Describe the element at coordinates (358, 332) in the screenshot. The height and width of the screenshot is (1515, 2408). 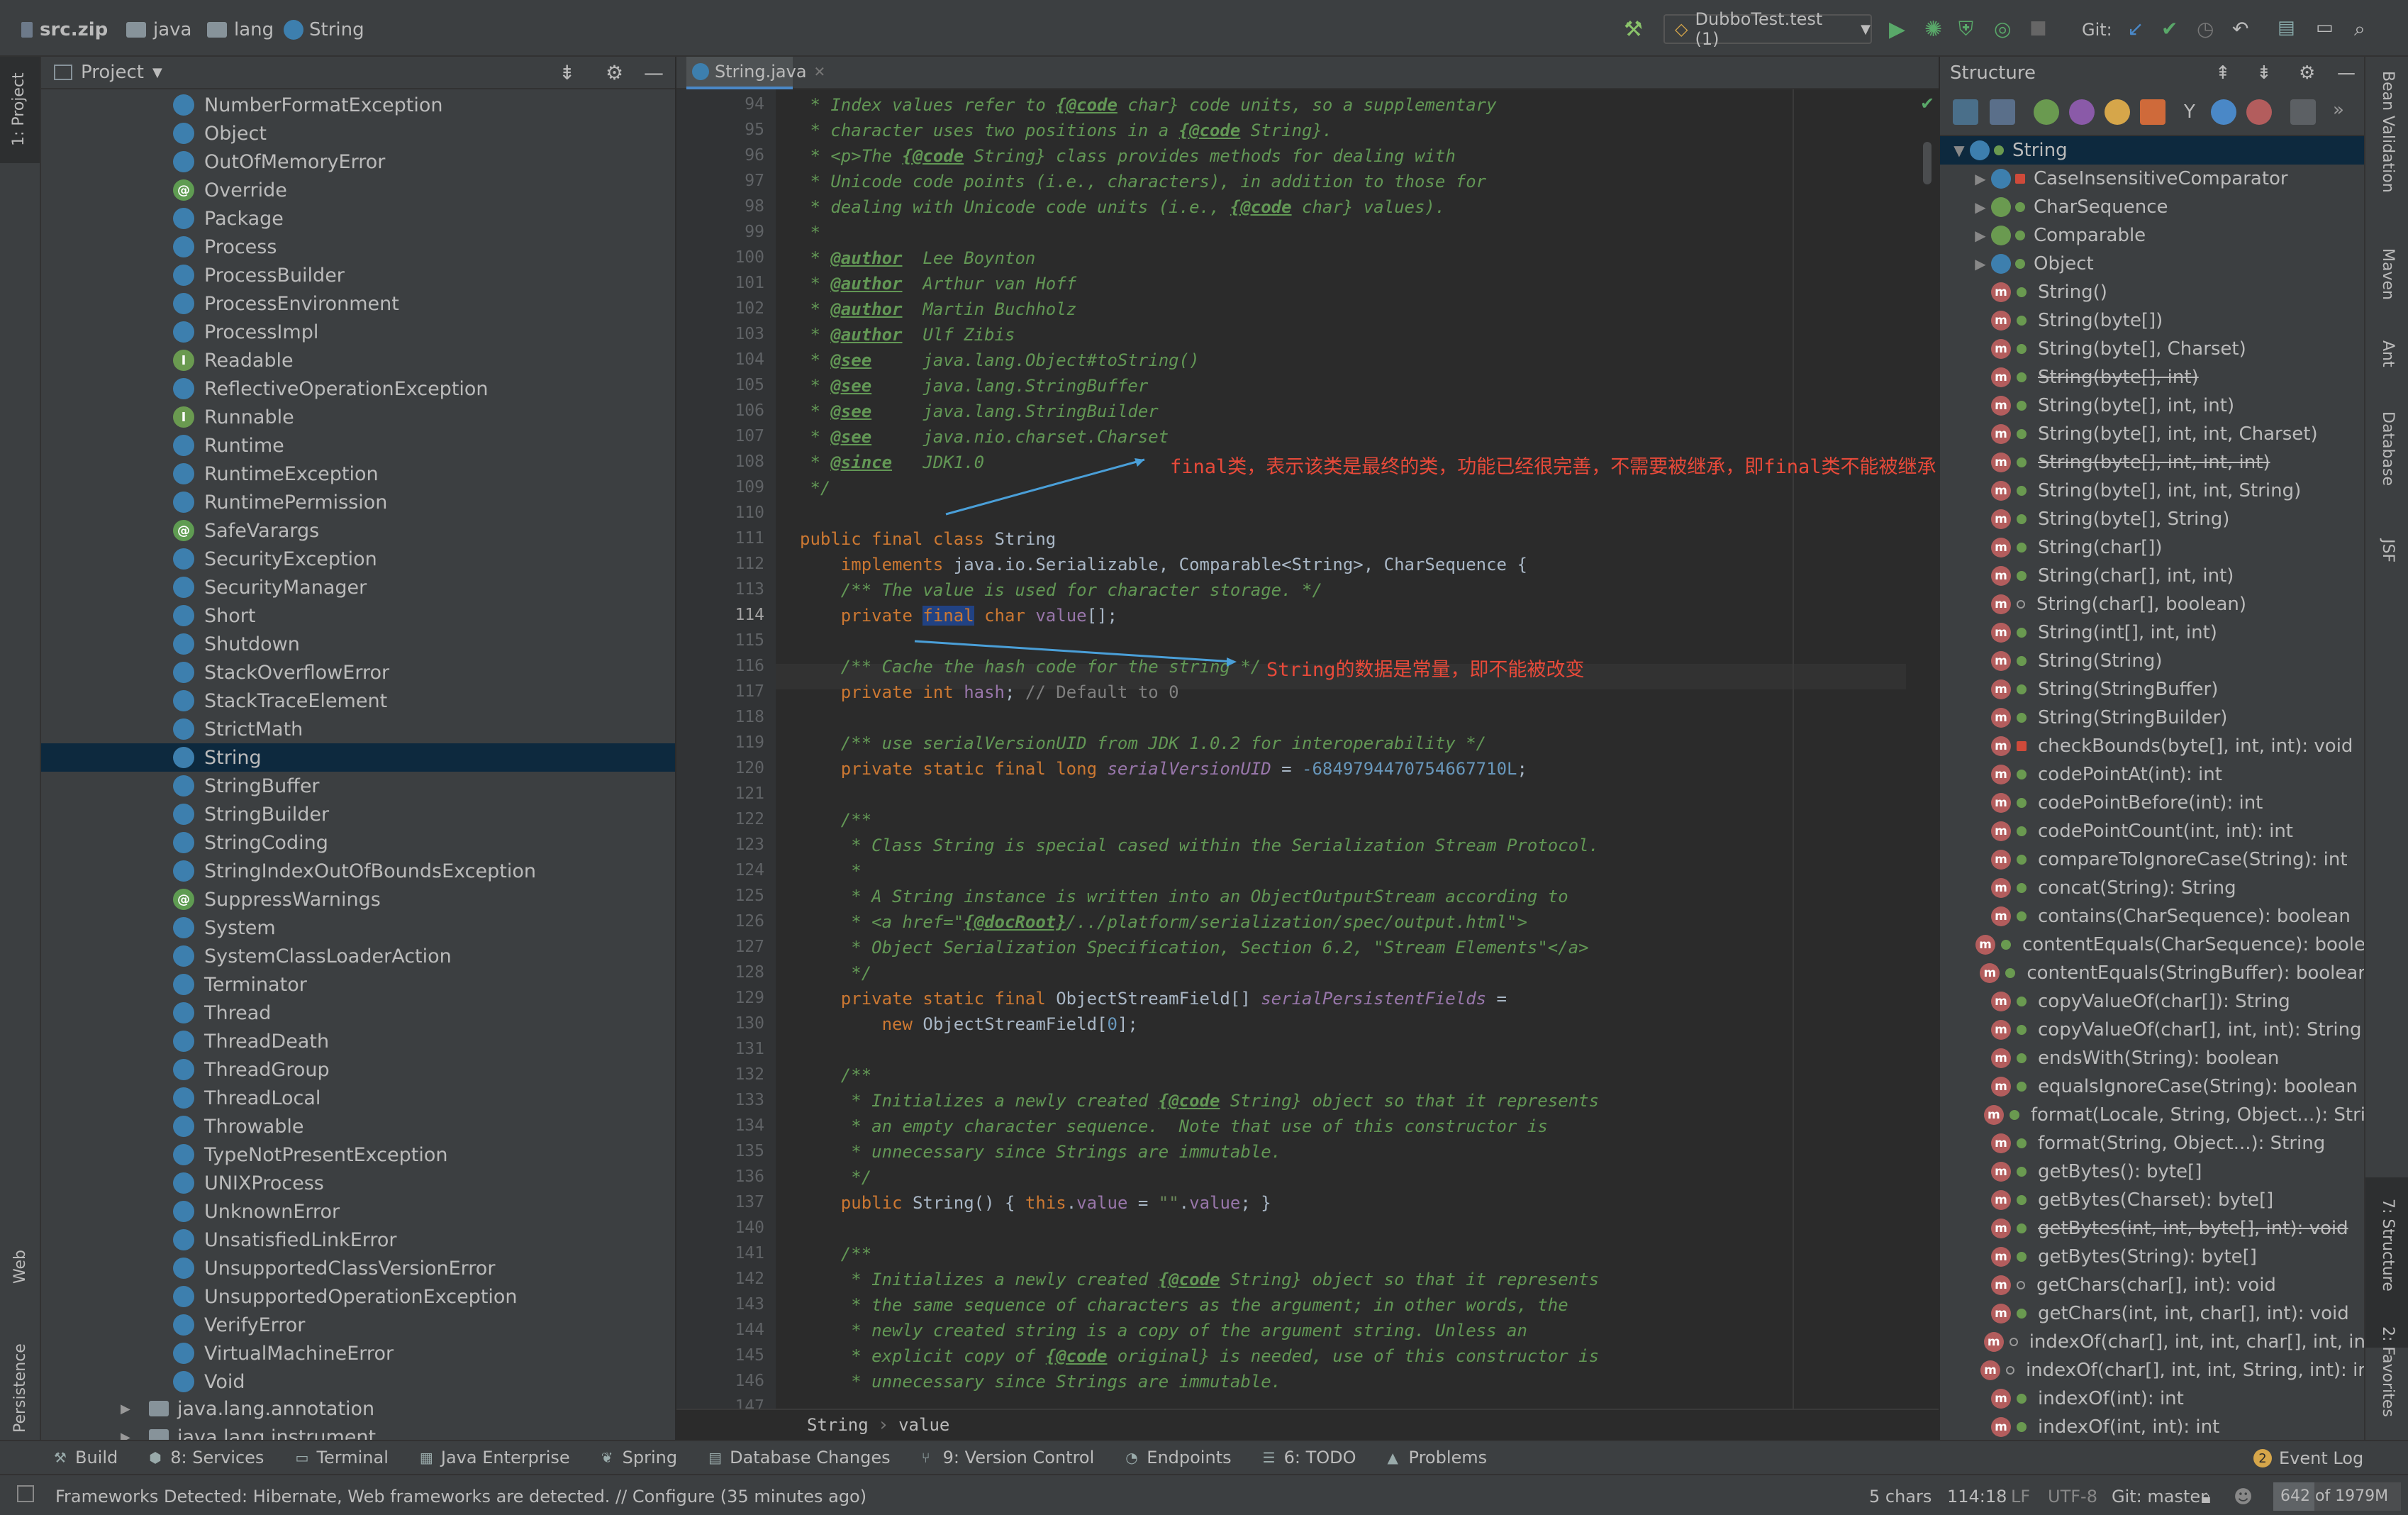
I see `project-tree-item: ProcessImpl` at that location.